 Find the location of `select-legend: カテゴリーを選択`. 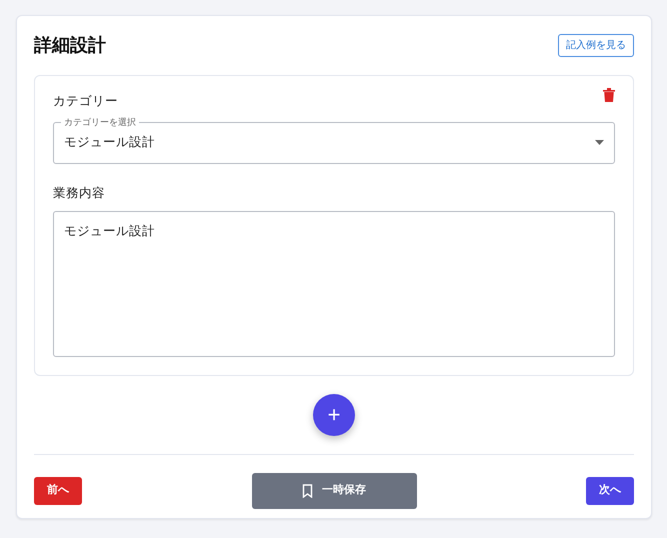

select-legend: カテゴリーを選択 is located at coordinates (100, 122).